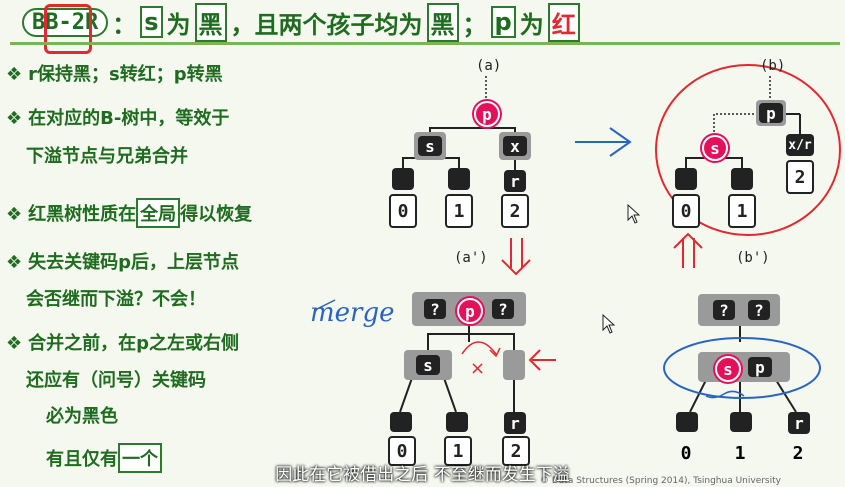 The height and width of the screenshot is (487, 845). Describe the element at coordinates (471, 258) in the screenshot. I see `diagram-a-prime-label: (a')` at that location.